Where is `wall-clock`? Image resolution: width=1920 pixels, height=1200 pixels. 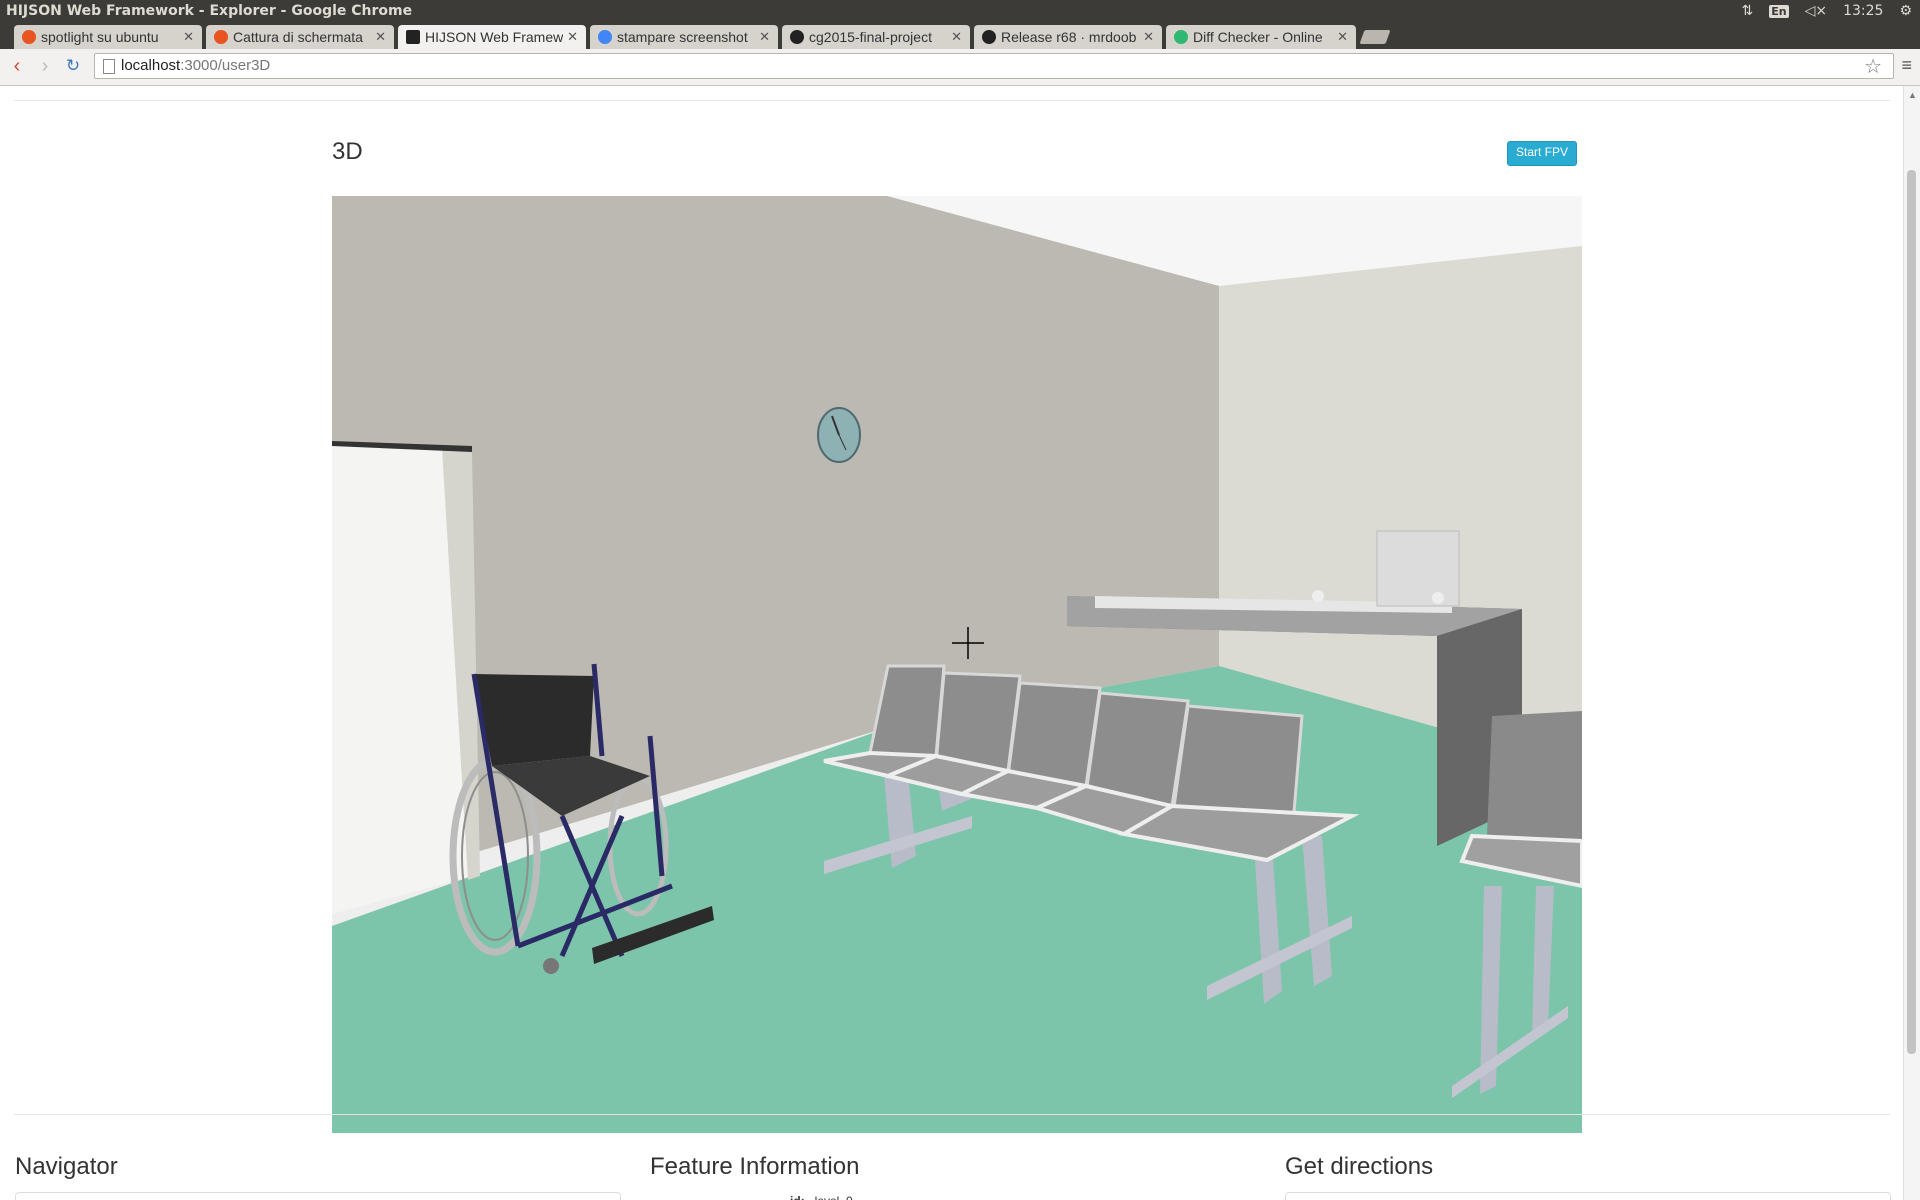
wall-clock is located at coordinates (839, 435).